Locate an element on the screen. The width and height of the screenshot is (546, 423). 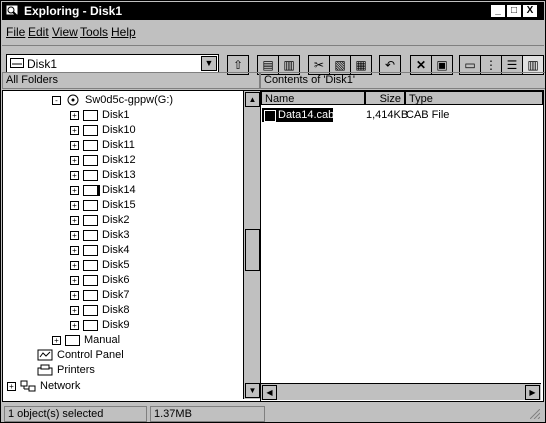
tree-item: + Disk11 is located at coordinates (102, 145).